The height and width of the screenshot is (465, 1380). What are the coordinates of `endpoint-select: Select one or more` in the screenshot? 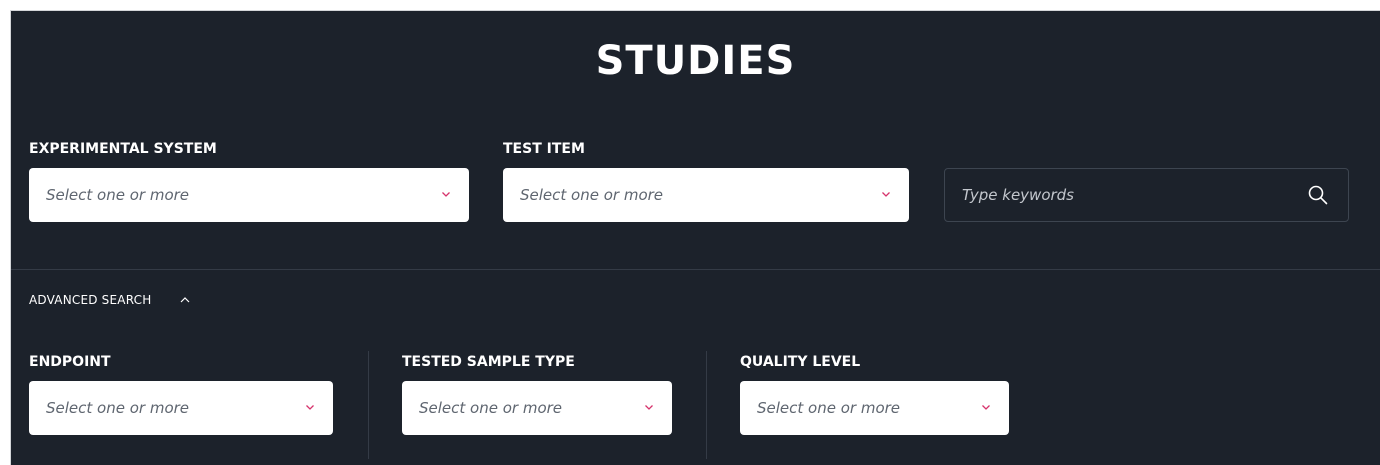 It's located at (181, 408).